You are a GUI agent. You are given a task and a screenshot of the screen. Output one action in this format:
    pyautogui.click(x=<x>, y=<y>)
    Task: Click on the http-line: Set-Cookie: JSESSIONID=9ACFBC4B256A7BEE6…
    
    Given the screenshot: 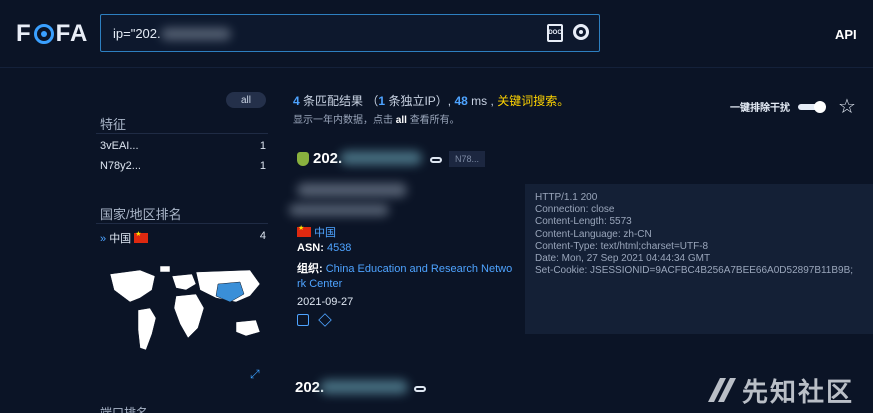 What is the action you would take?
    pyautogui.click(x=694, y=271)
    